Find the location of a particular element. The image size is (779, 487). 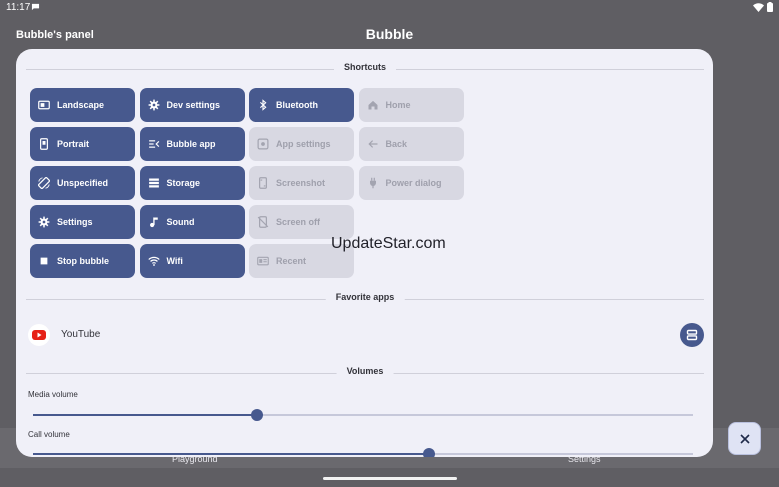

shortcut-power-dialog-button: Power dialog is located at coordinates (411, 183).